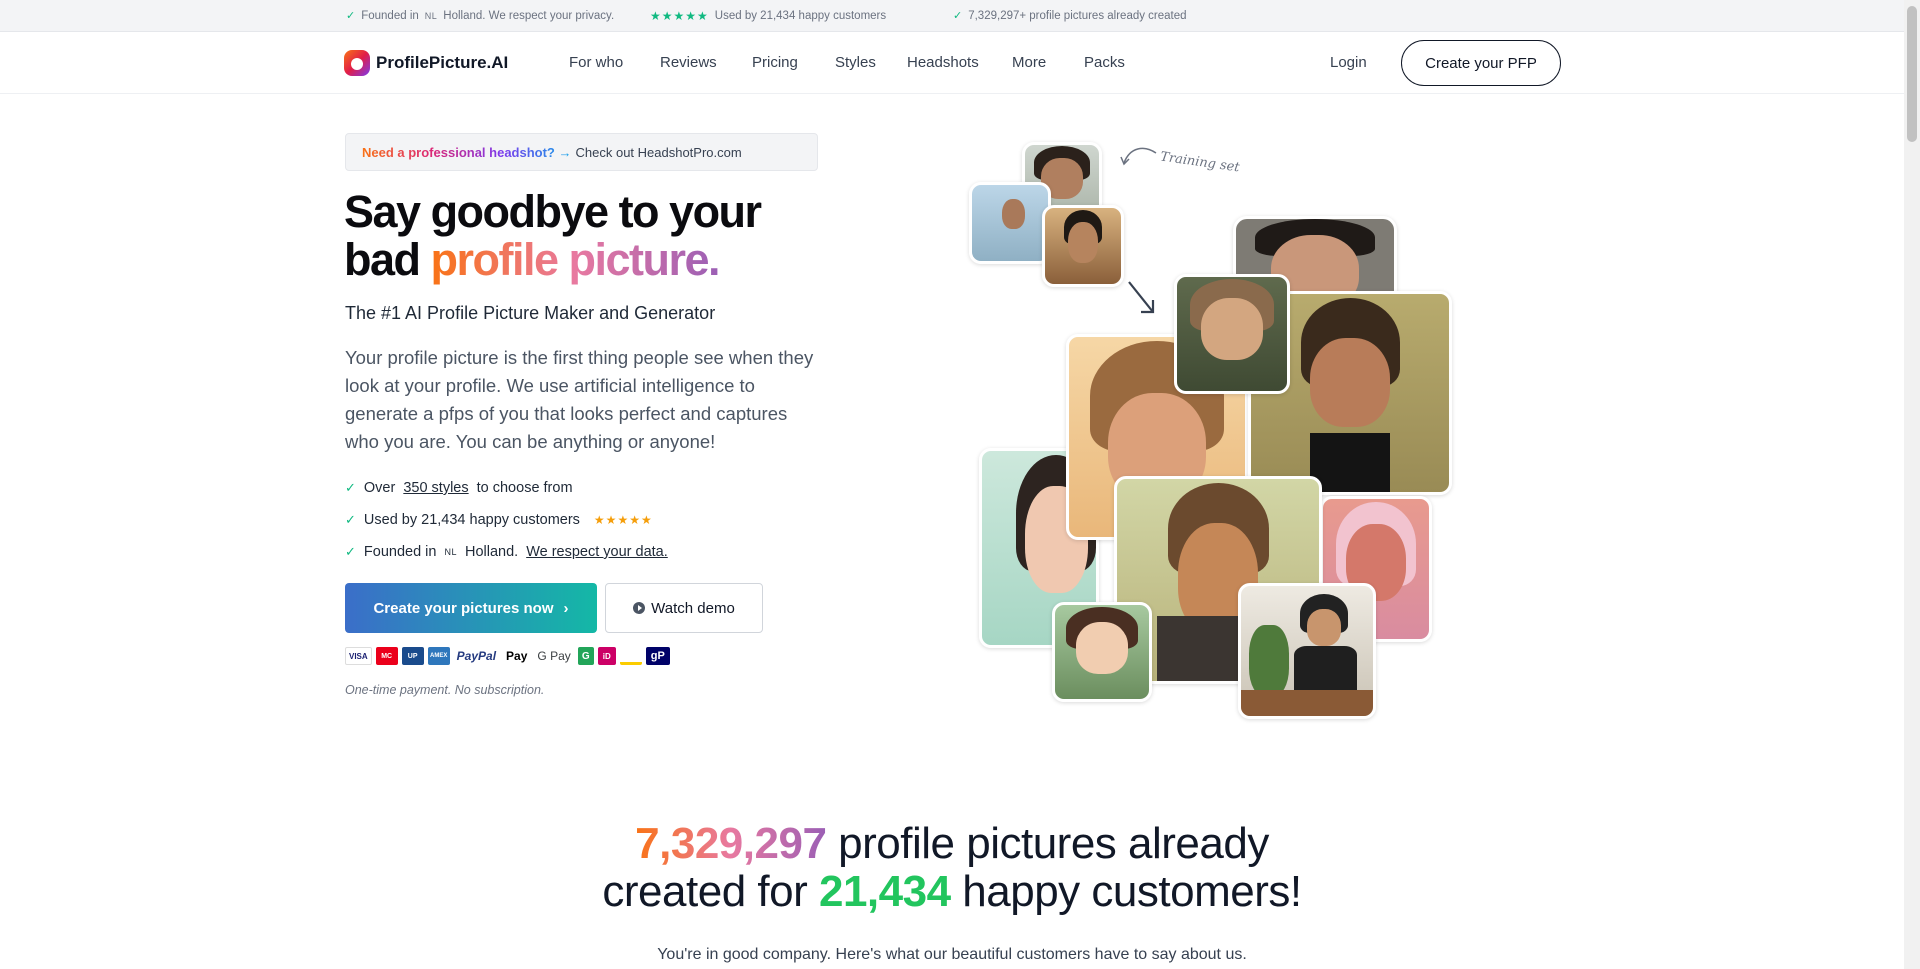 The height and width of the screenshot is (969, 1920). What do you see at coordinates (596, 62) in the screenshot?
I see `nav-for-who: For who` at bounding box center [596, 62].